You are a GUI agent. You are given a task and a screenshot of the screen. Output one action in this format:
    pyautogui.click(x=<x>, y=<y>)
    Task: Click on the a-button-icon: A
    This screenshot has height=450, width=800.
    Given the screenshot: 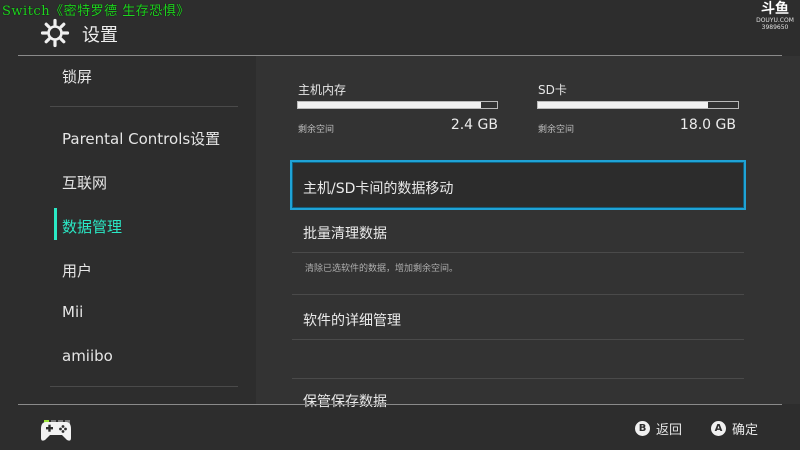 What is the action you would take?
    pyautogui.click(x=718, y=428)
    